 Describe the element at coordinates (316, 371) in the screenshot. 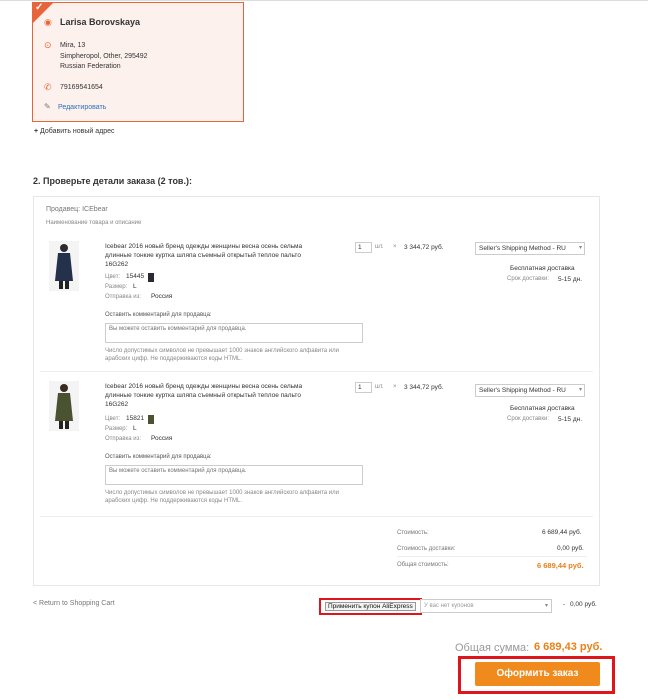

I see `item-divider` at that location.